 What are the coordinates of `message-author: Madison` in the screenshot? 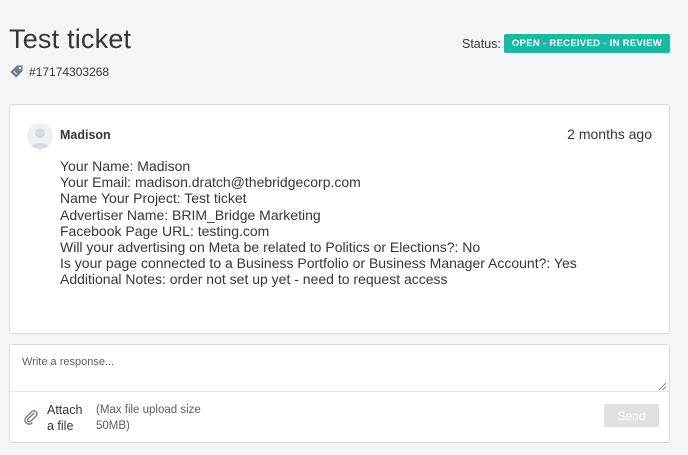 It's located at (85, 135).